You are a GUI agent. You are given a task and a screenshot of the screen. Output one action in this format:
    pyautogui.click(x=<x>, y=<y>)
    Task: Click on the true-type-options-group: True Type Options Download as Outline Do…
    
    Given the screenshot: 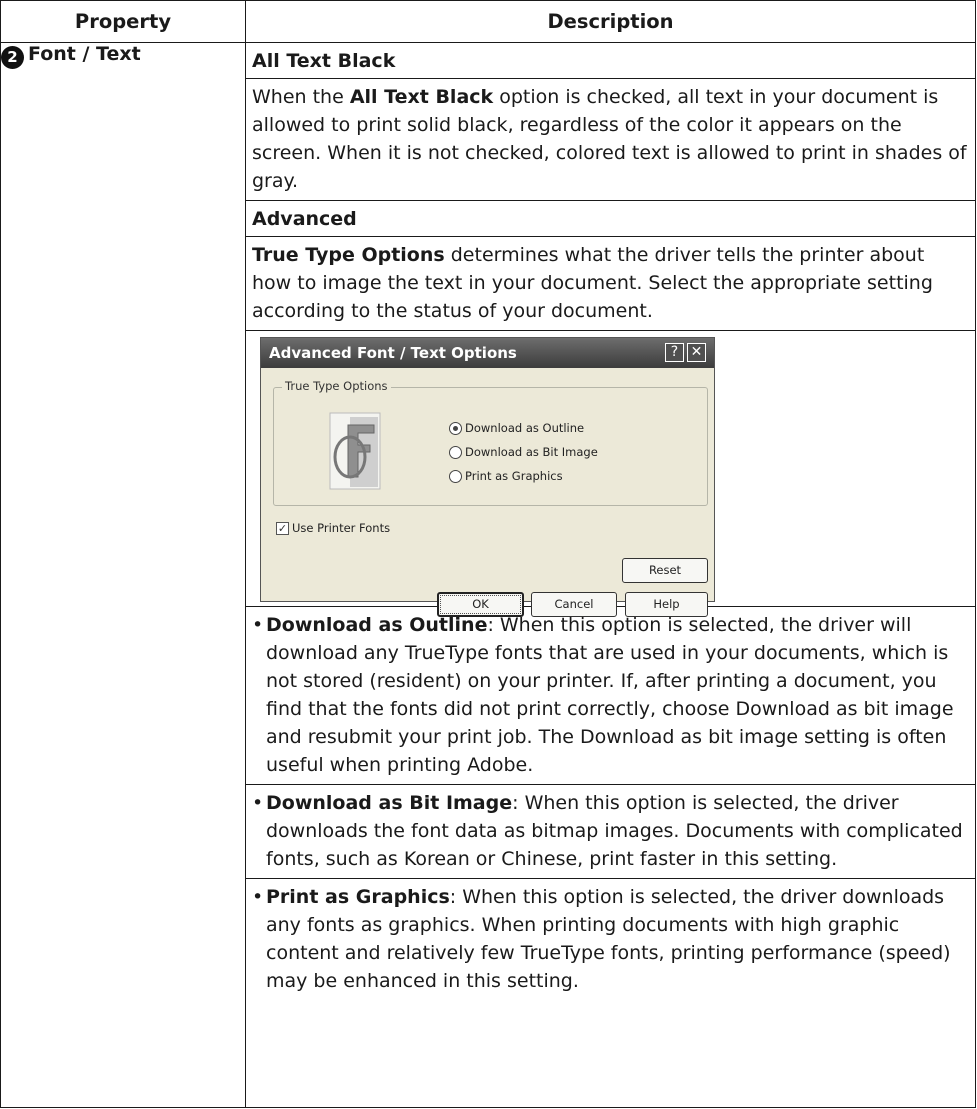 What is the action you would take?
    pyautogui.click(x=490, y=442)
    